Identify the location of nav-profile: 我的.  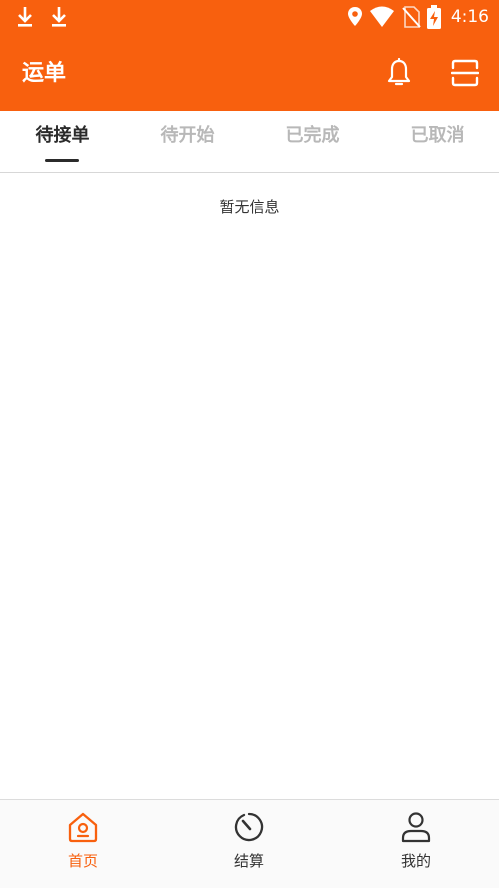
(416, 844).